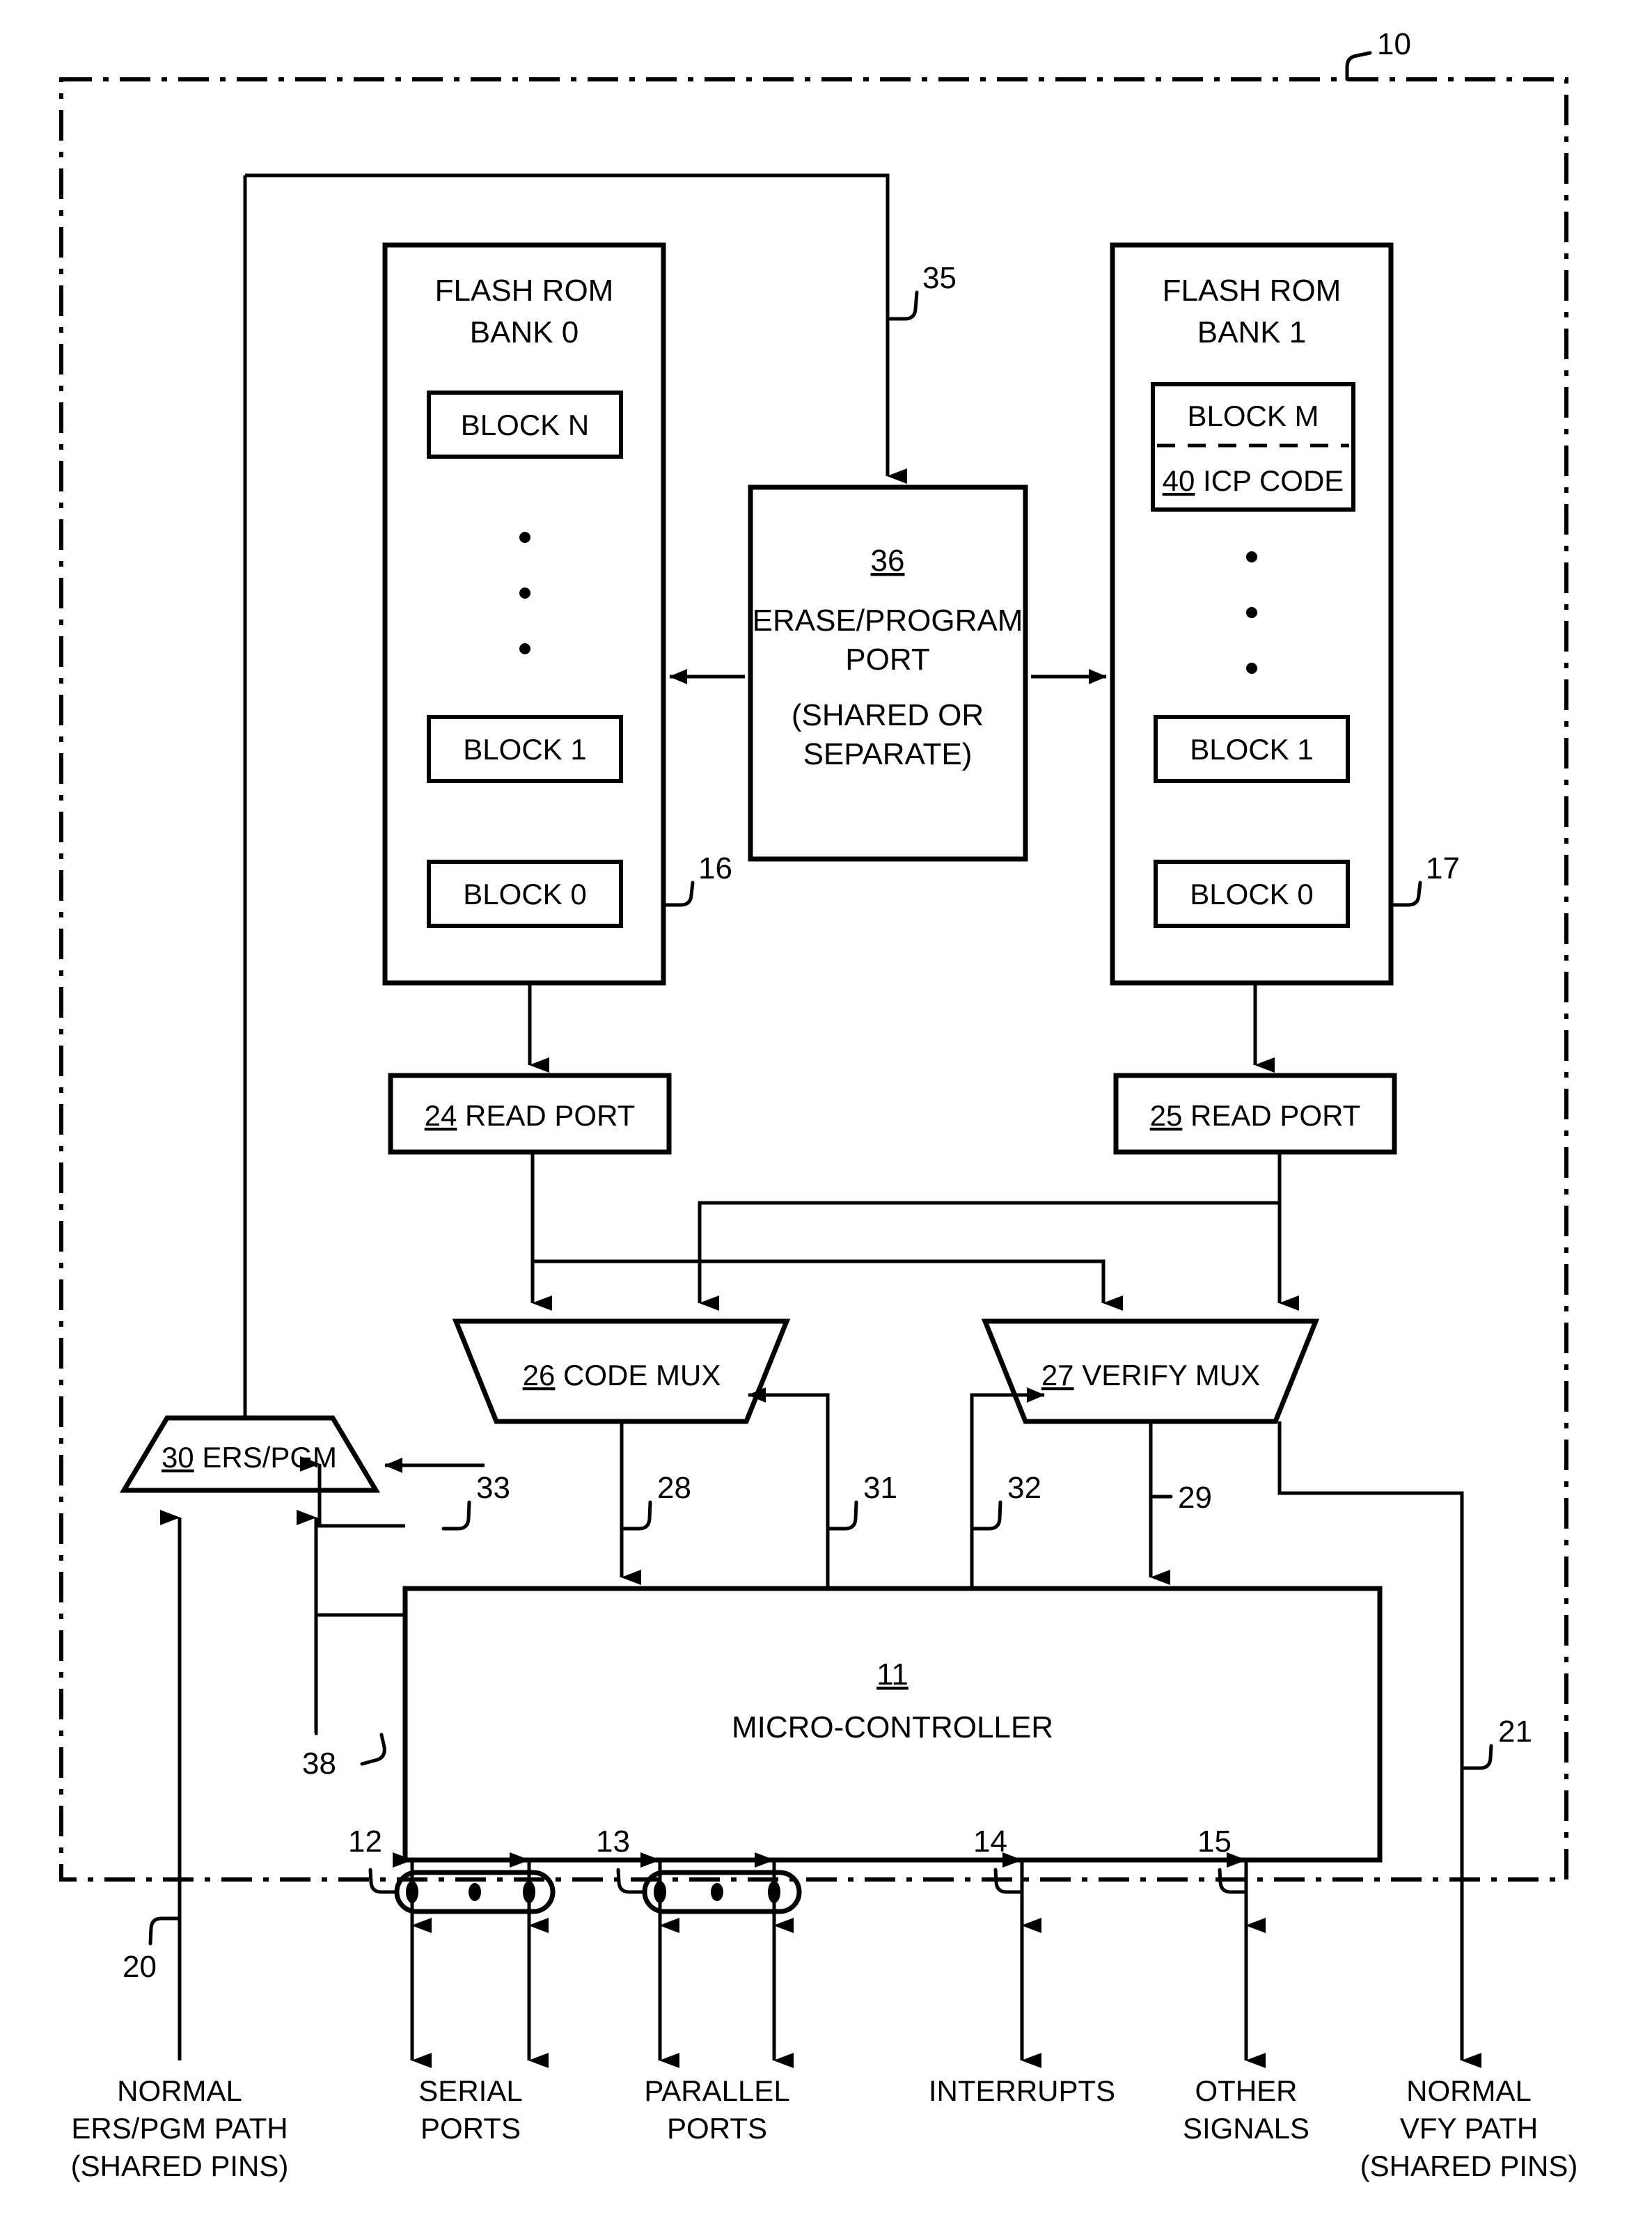 The height and width of the screenshot is (2215, 1652). I want to click on bank1-icp-ref: 40, so click(1179, 480).